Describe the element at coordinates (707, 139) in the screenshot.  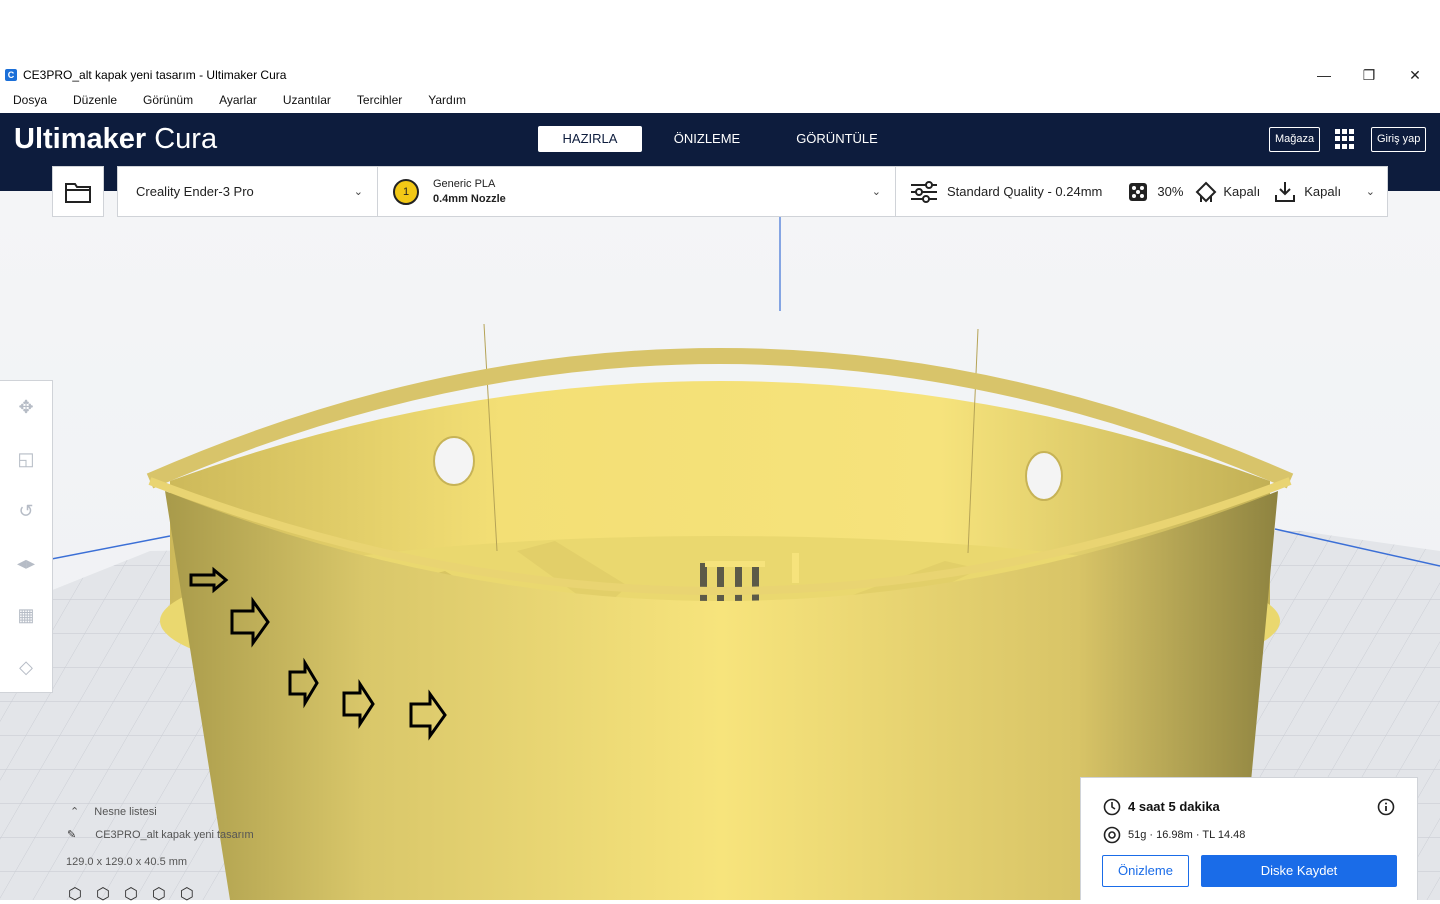
I see `tab-preview: ÖNIZLEME` at that location.